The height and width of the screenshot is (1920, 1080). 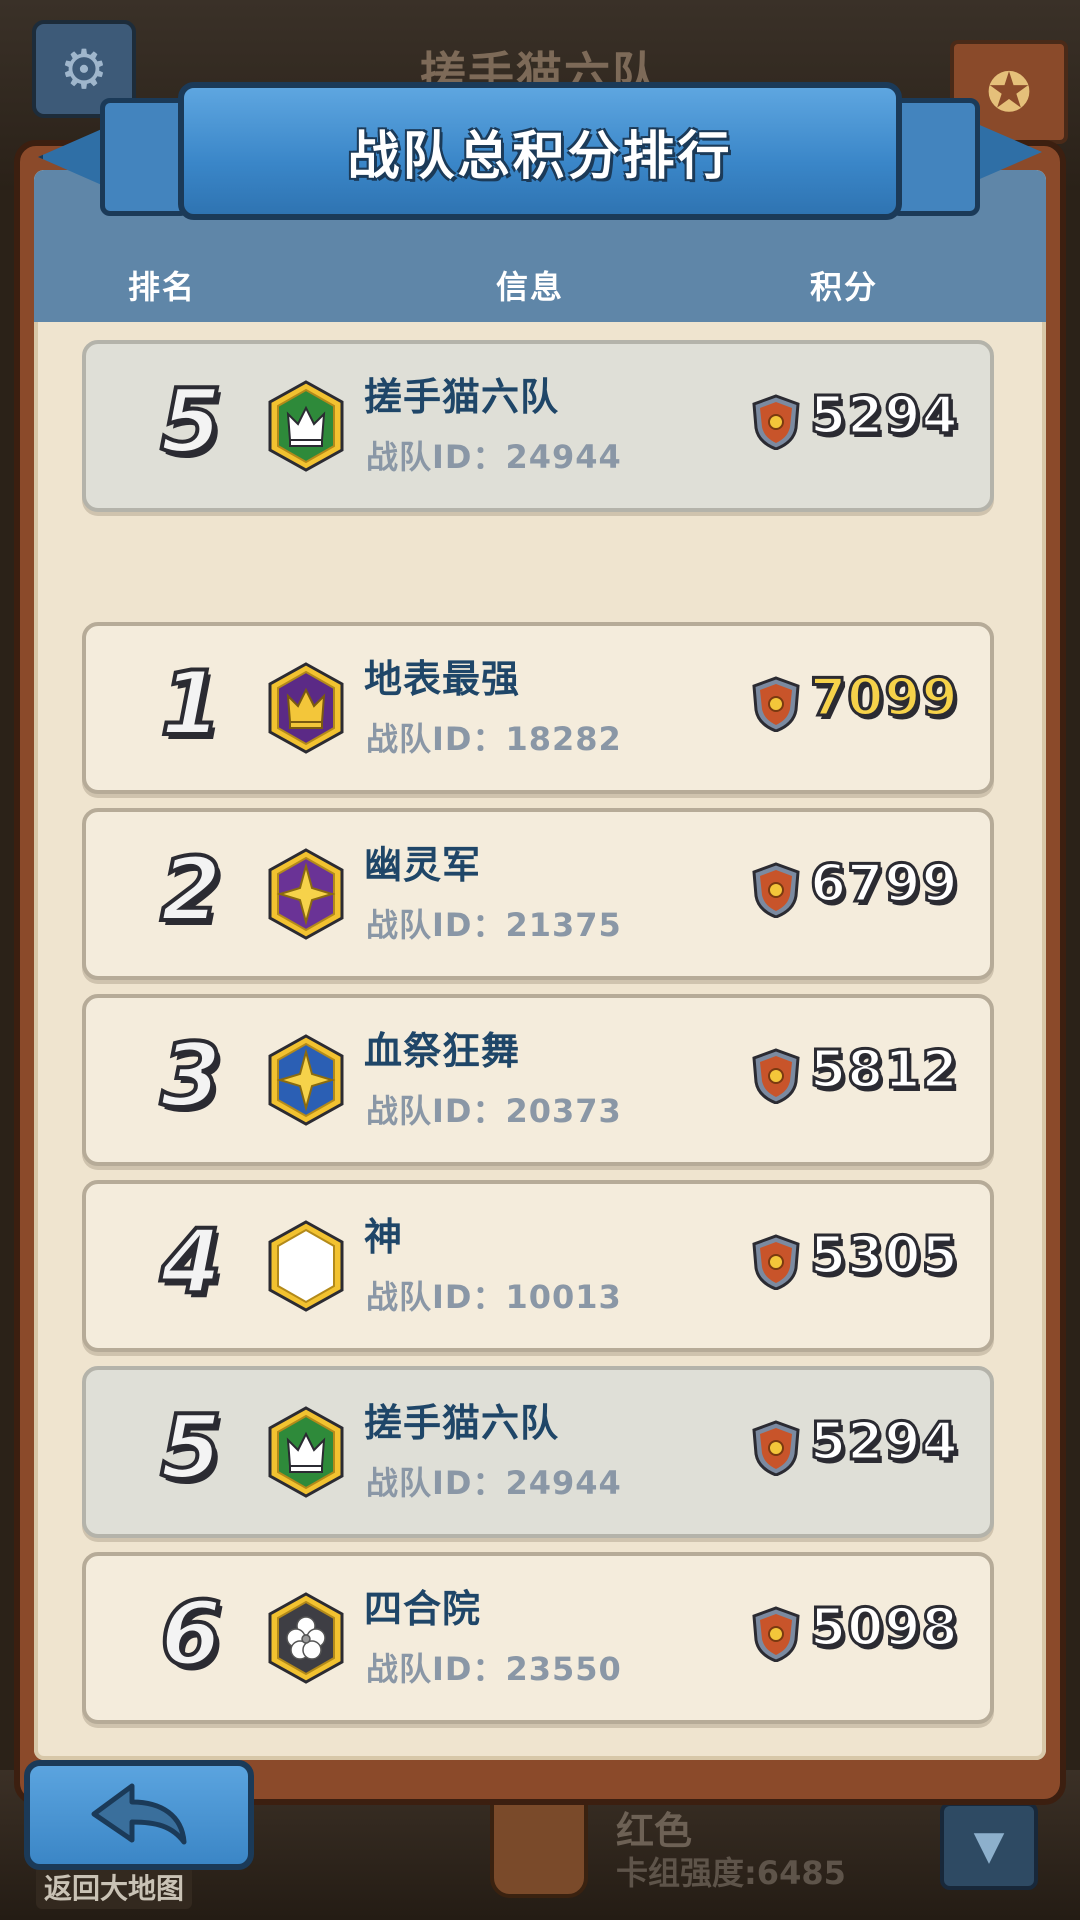 What do you see at coordinates (494, 739) in the screenshot?
I see `team-id: 战队ID：18282` at bounding box center [494, 739].